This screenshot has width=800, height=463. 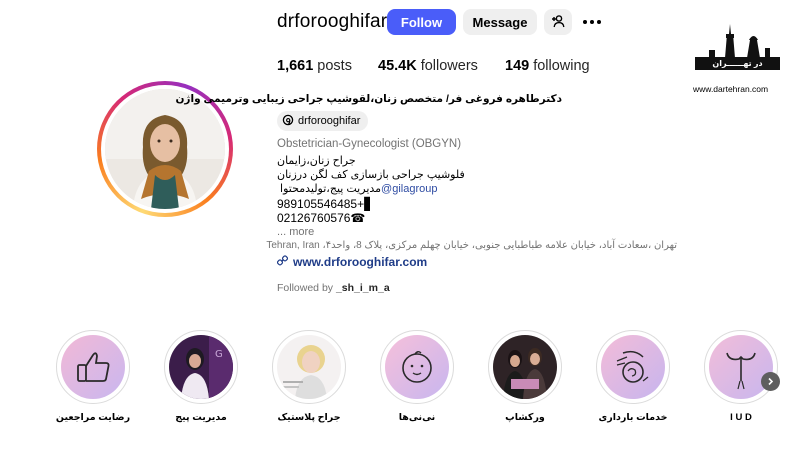 What do you see at coordinates (731, 89) in the screenshot?
I see `watermark-url: www.dartehran.com` at bounding box center [731, 89].